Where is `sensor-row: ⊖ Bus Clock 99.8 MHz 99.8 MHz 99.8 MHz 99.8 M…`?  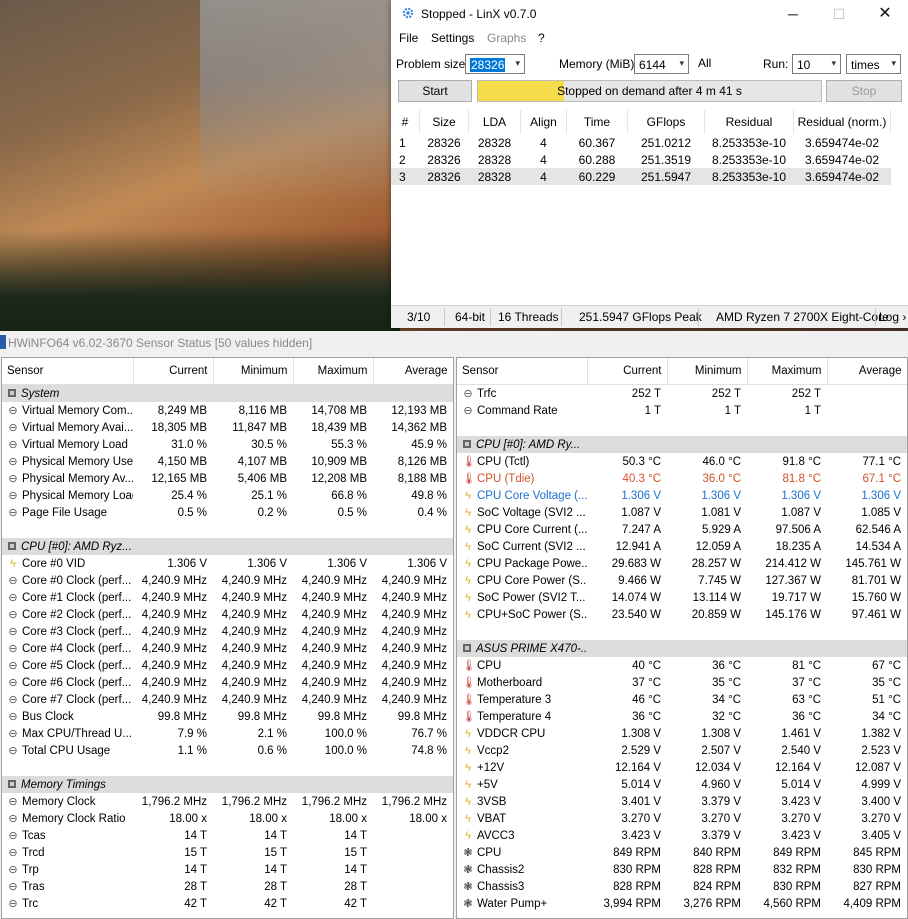
sensor-row: ⊖ Bus Clock 99.8 MHz 99.8 MHz 99.8 MHz 99.8 M… is located at coordinates (227, 716).